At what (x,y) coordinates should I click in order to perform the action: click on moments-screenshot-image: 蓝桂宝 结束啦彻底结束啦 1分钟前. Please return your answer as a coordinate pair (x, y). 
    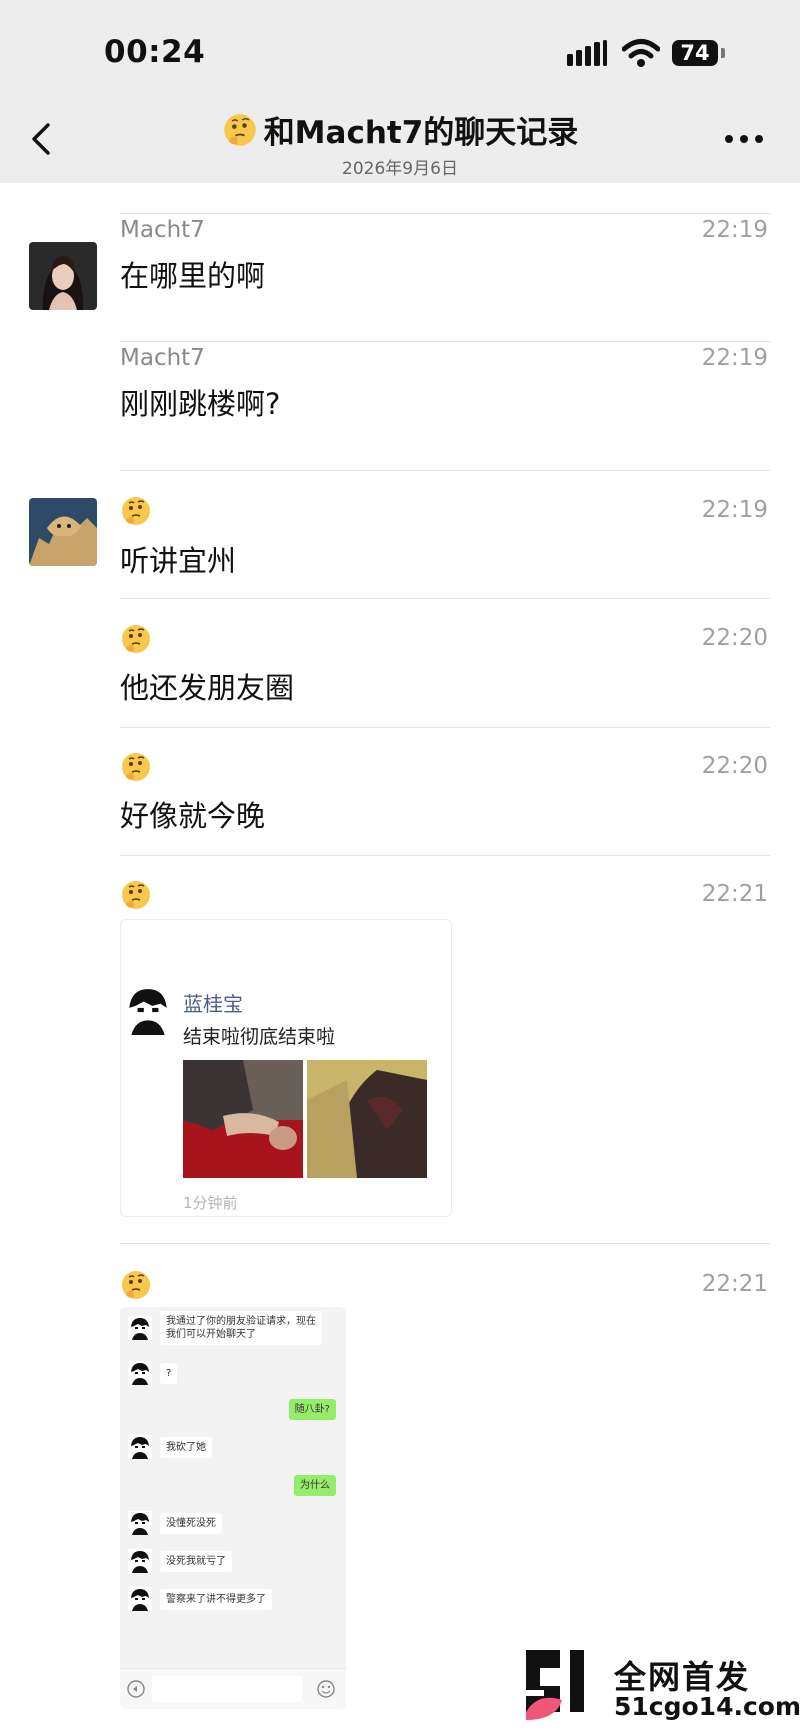
    Looking at the image, I should click on (286, 1068).